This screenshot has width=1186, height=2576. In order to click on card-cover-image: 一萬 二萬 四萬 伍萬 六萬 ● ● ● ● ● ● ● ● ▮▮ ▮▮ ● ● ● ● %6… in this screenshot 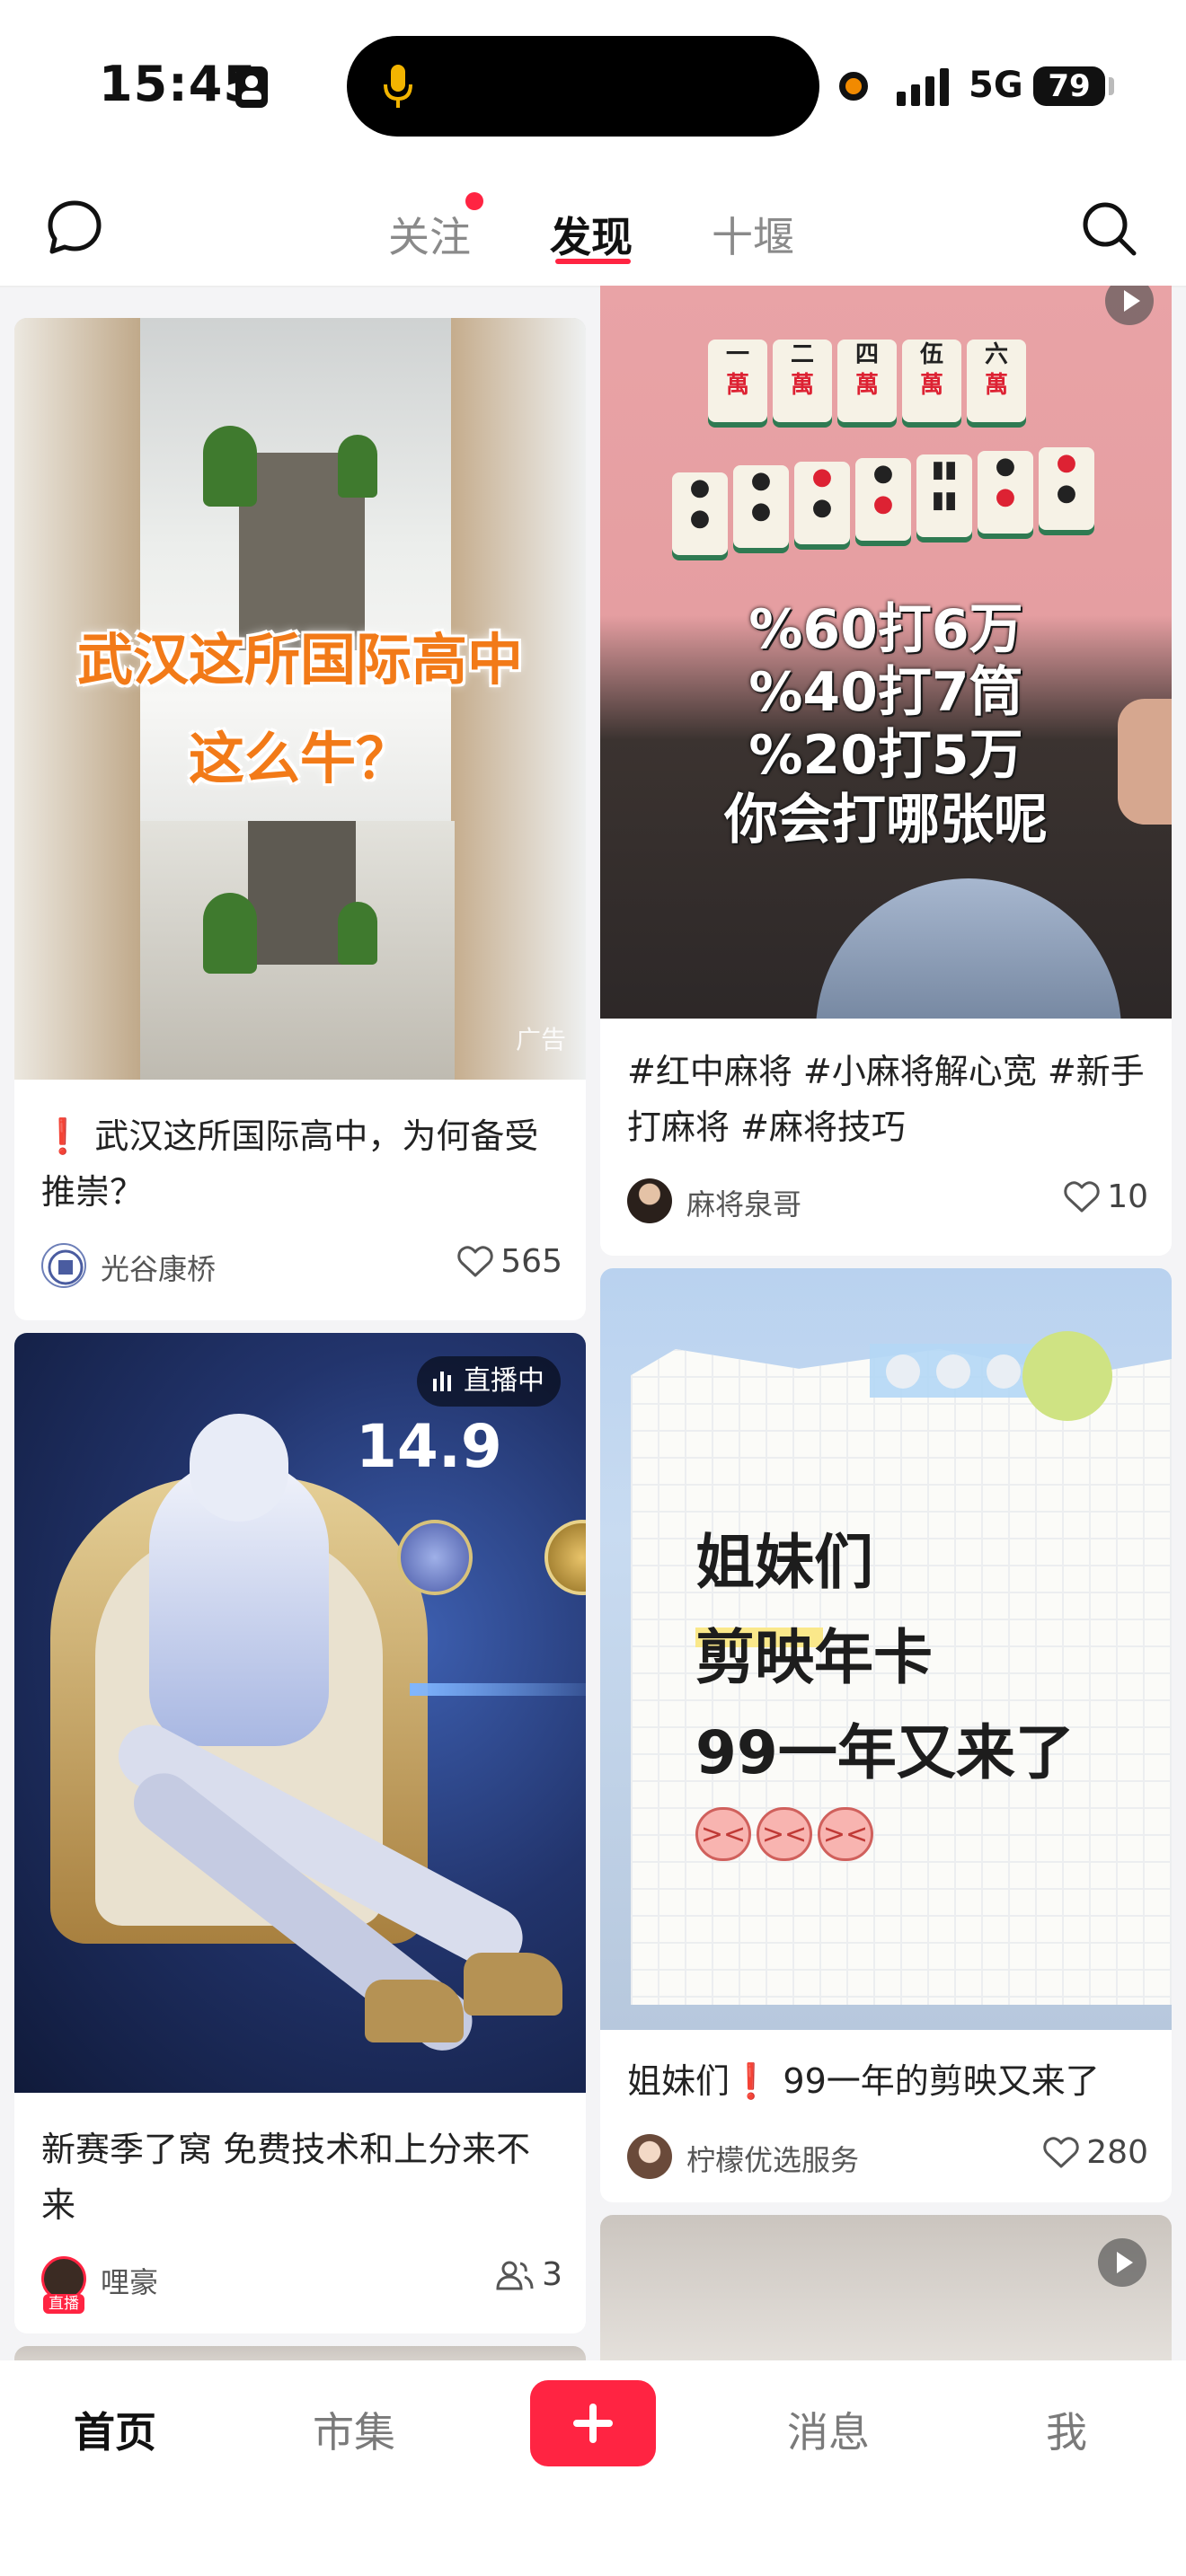, I will do `click(886, 652)`.